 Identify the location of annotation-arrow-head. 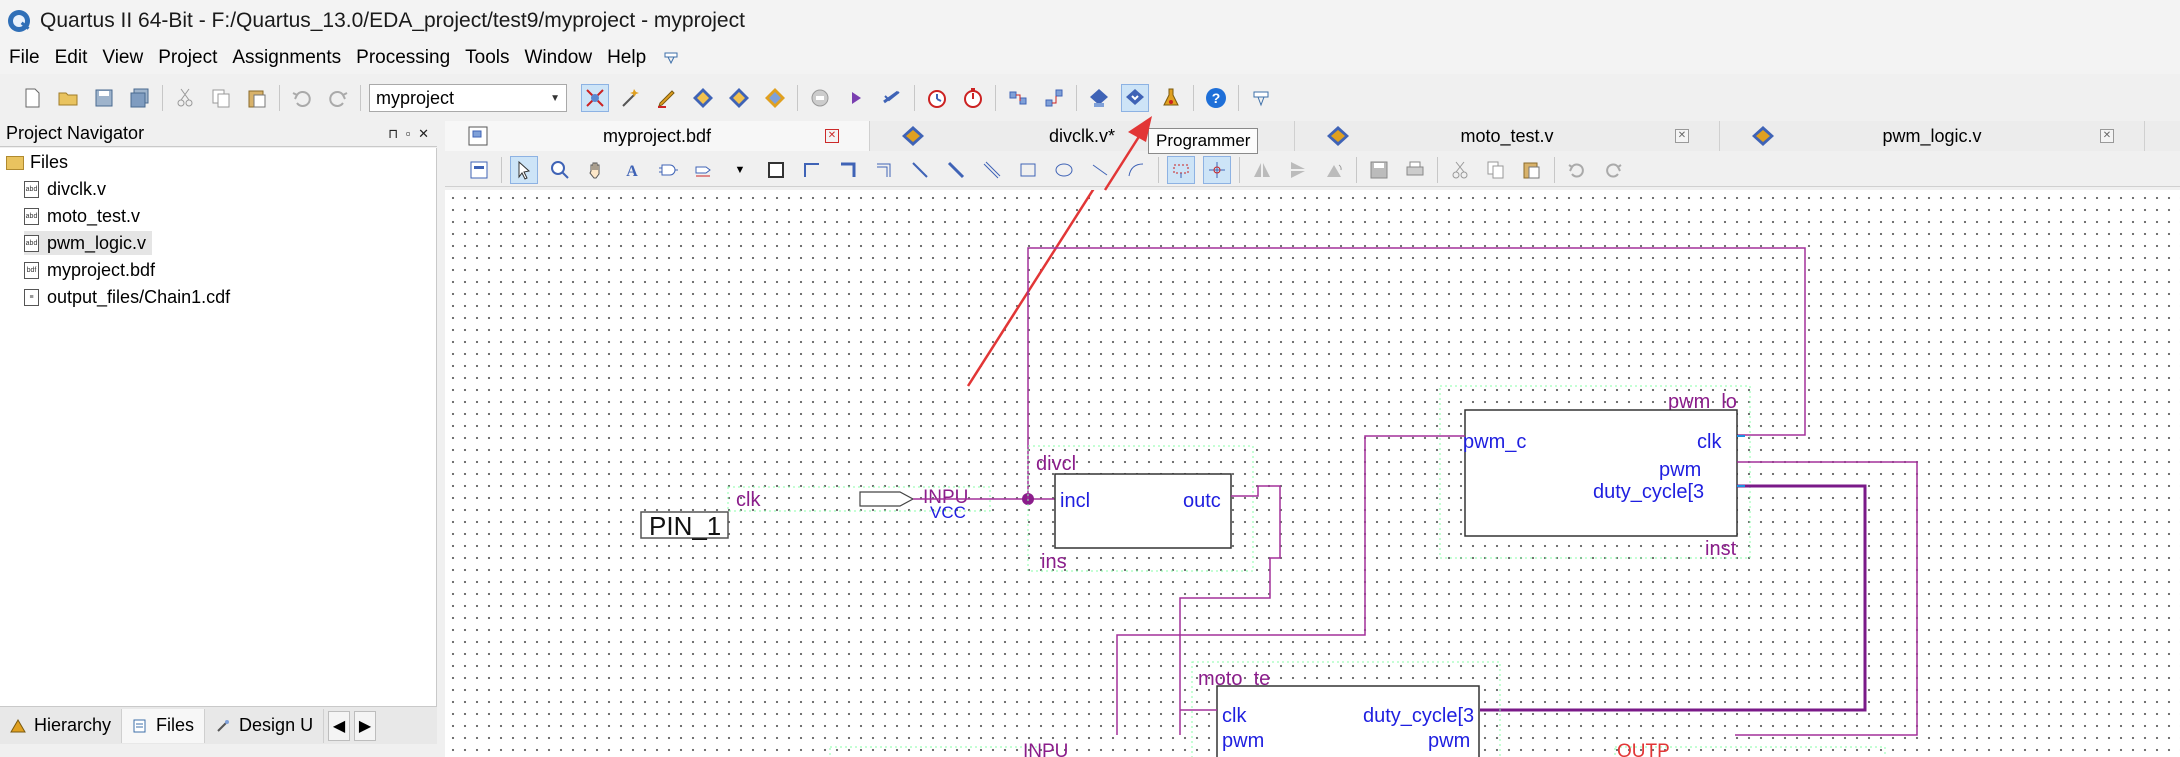
(1140, 129).